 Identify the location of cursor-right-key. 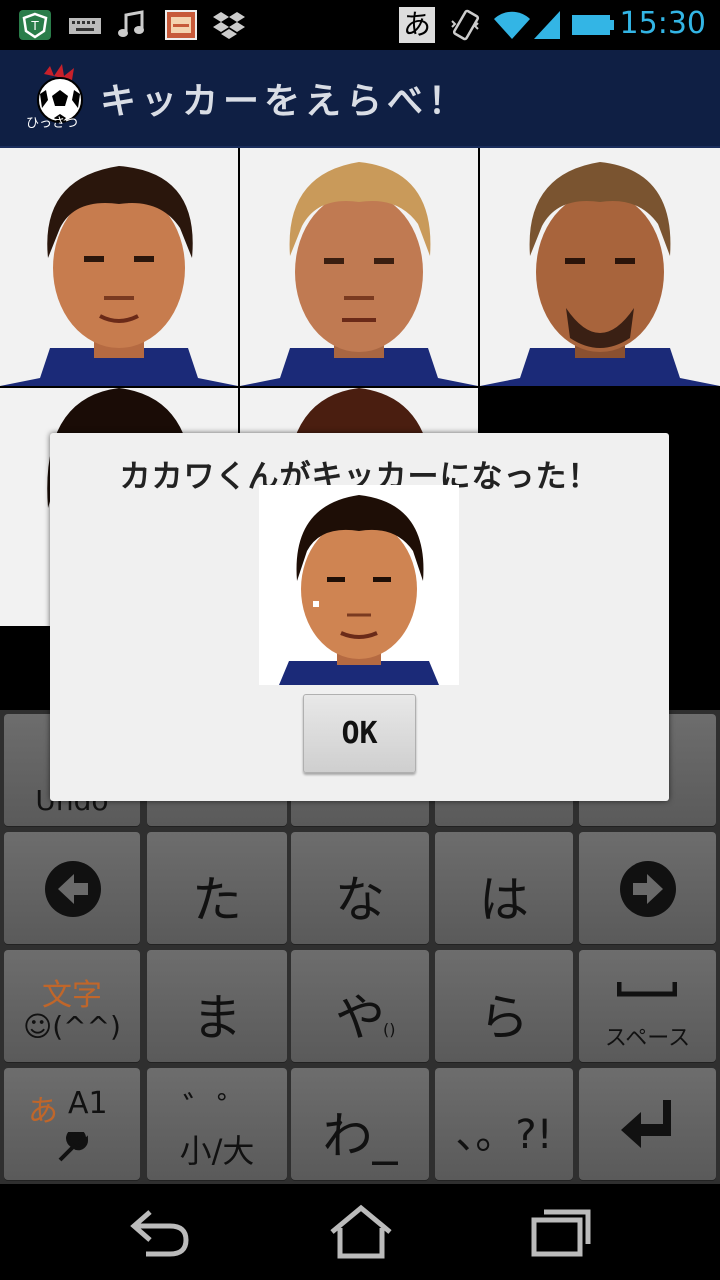
(647, 888).